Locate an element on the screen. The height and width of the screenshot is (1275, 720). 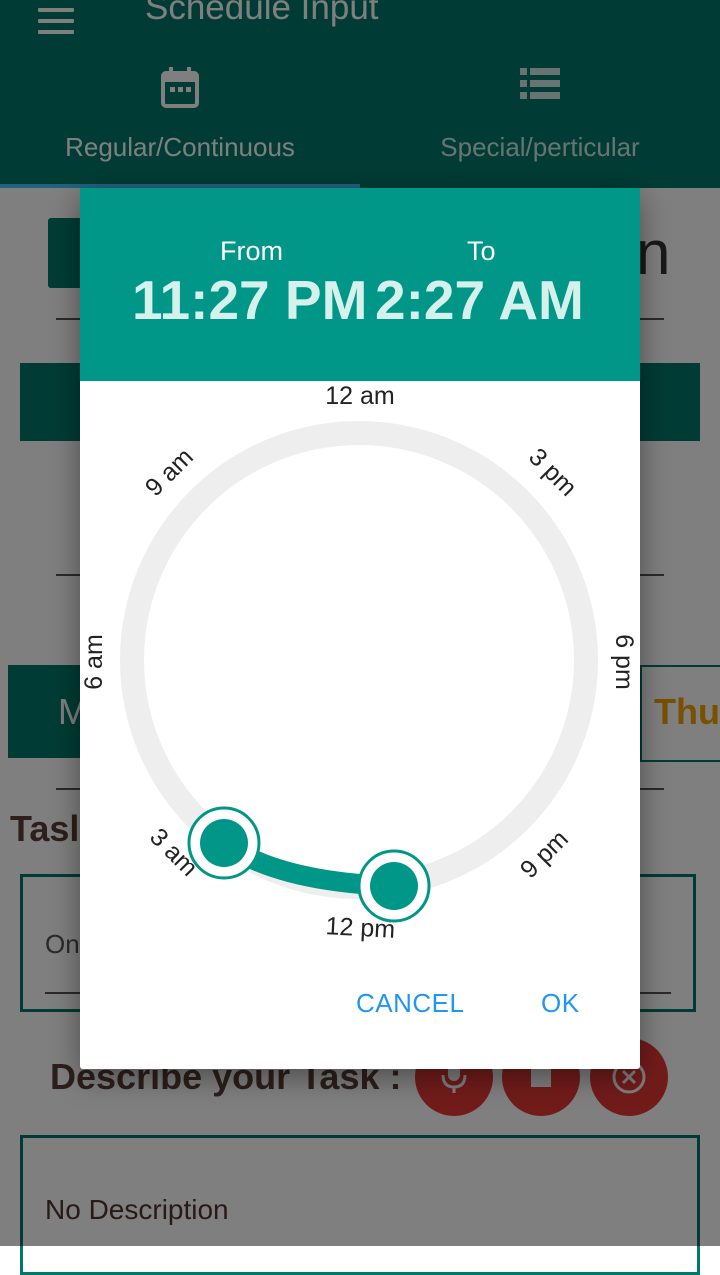
start-handle is located at coordinates (224, 843).